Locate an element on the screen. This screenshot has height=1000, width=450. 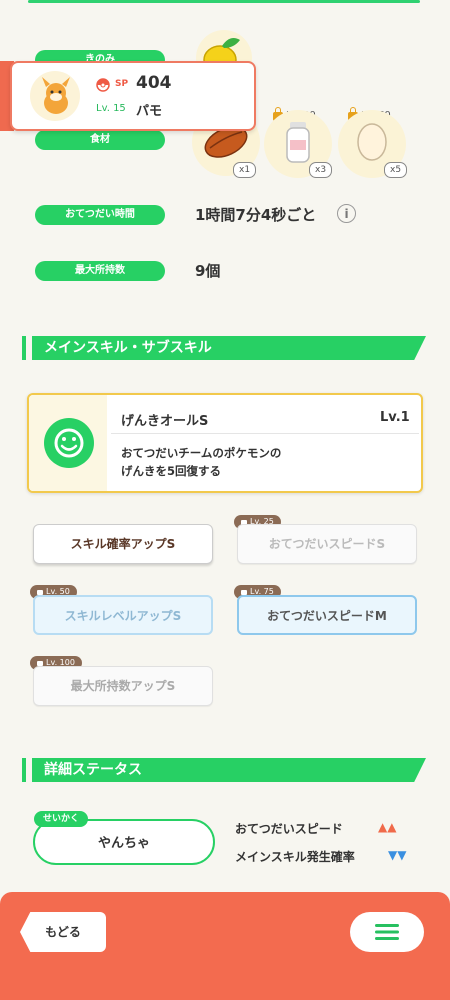
main-skill-card: げんきオールS Lv.1 おてつだいチームのポケモンの げんきを5回復する is located at coordinates (225, 443).